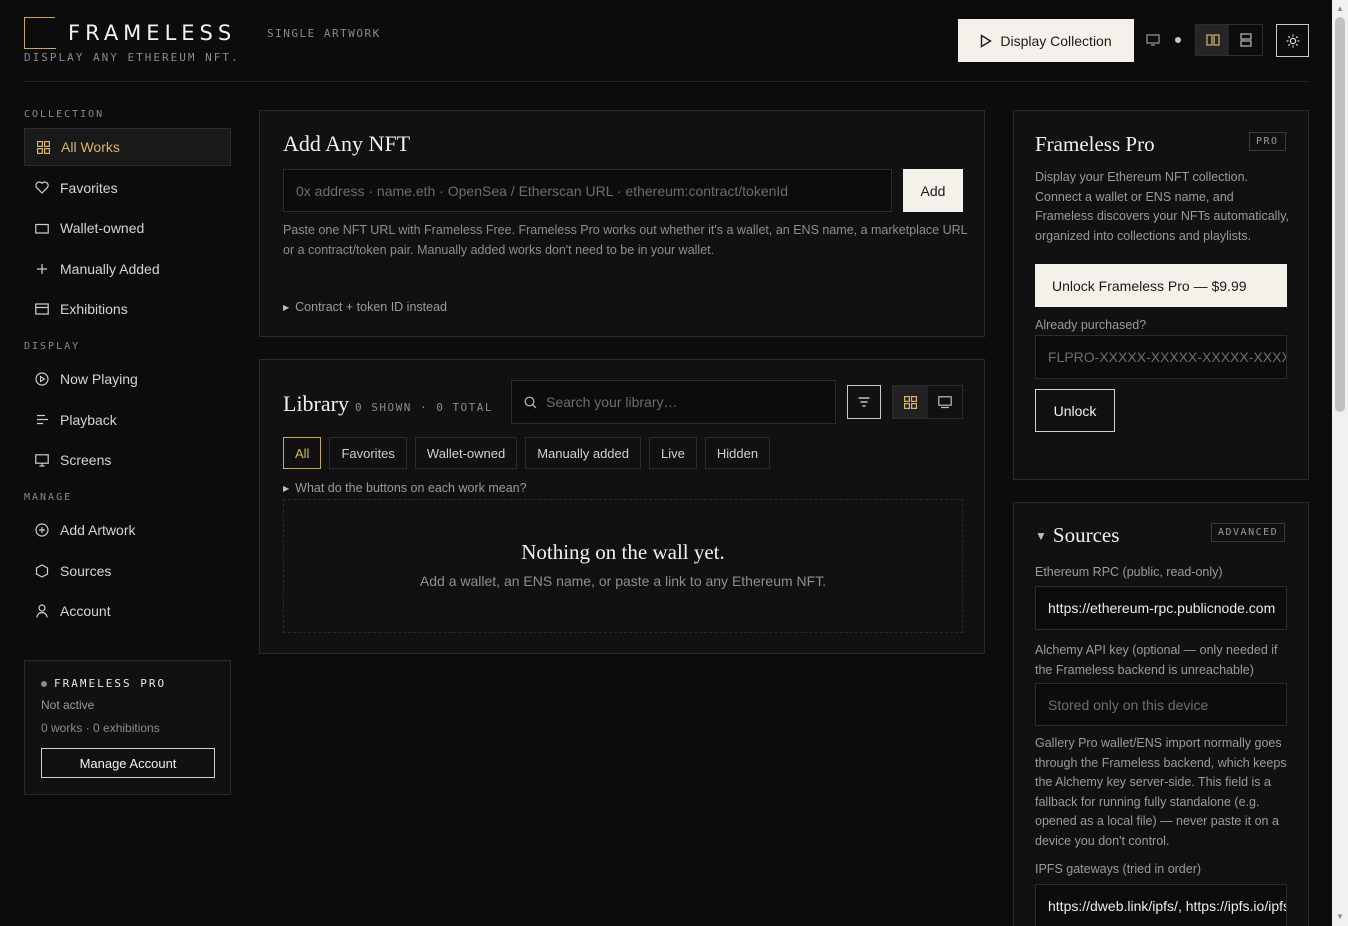  I want to click on view-toggle, so click(927, 402).